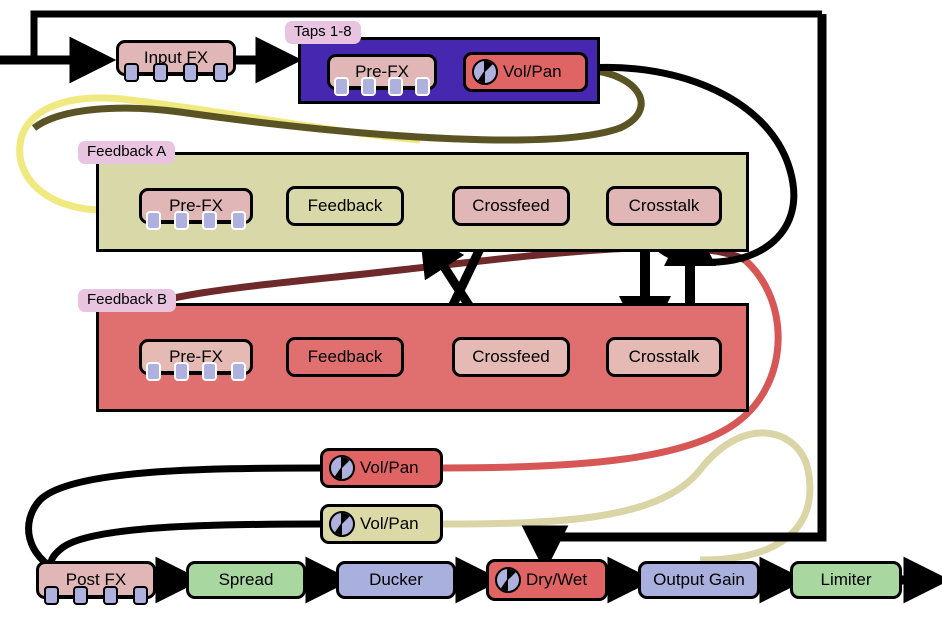 The height and width of the screenshot is (637, 942). I want to click on node-fbb-crossfeed: Crossfeed, so click(511, 357).